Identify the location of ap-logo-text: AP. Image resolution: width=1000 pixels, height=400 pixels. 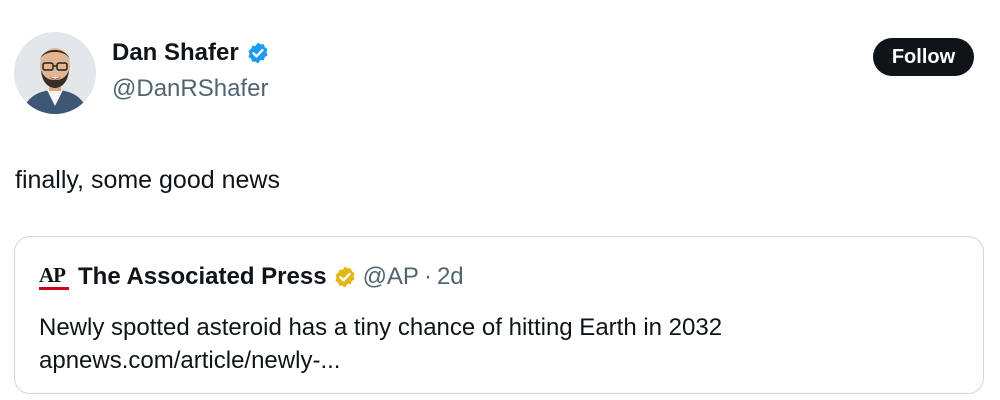
(52, 274).